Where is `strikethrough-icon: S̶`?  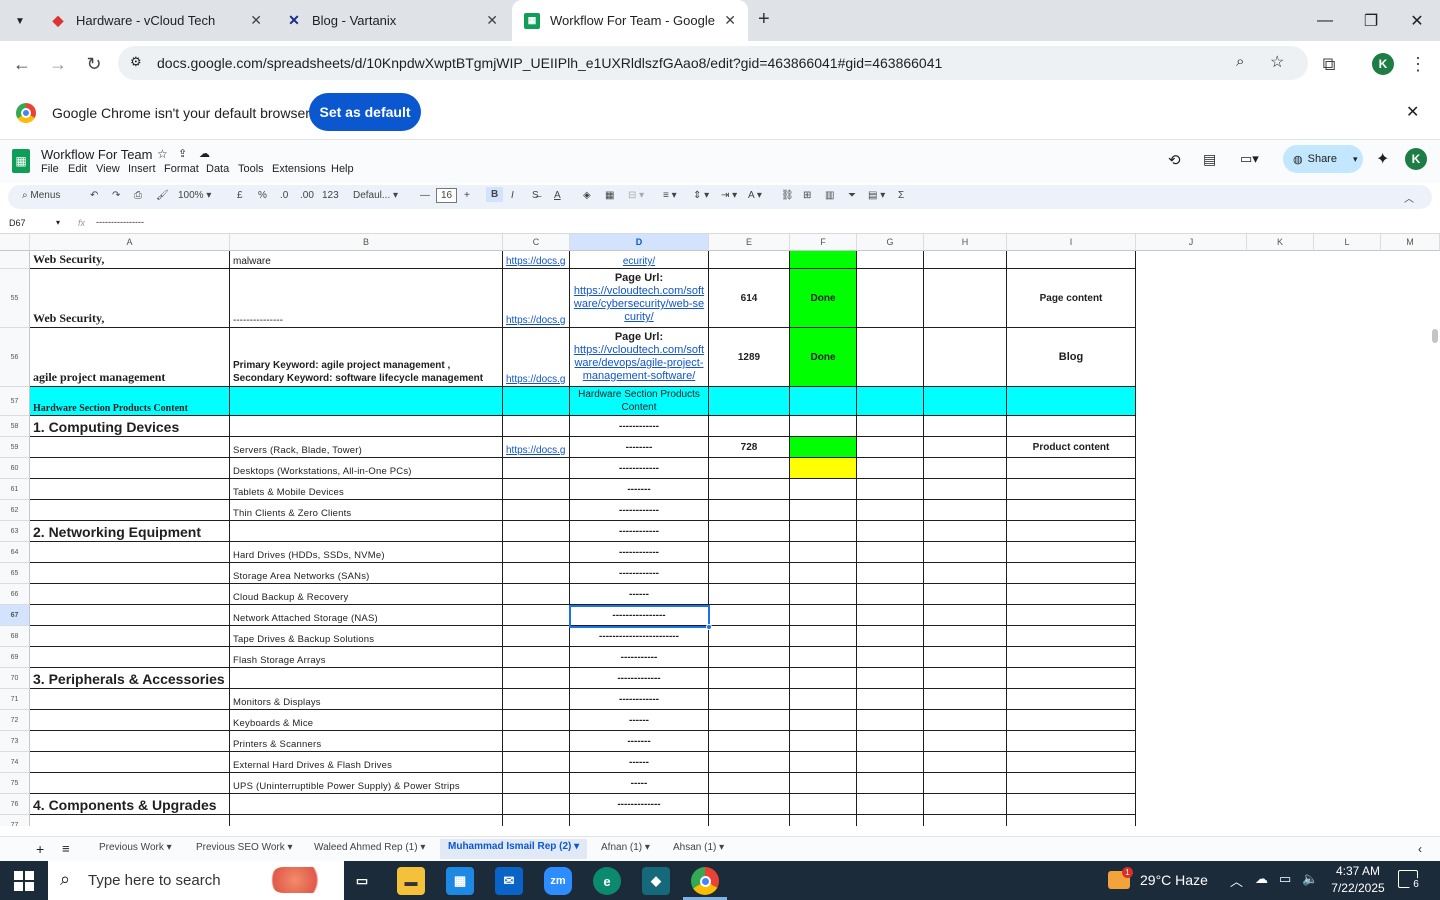
strikethrough-icon: S̶ is located at coordinates (535, 195).